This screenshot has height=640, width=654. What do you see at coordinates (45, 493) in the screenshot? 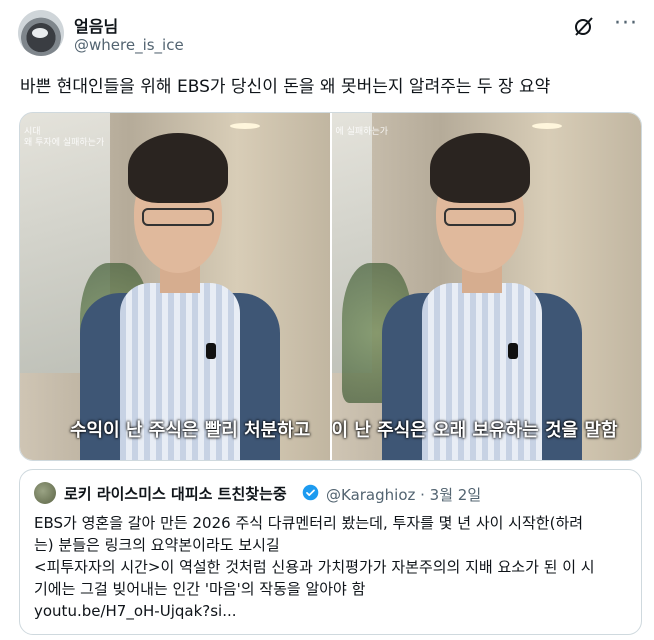
I see `quoted-author-avatar` at bounding box center [45, 493].